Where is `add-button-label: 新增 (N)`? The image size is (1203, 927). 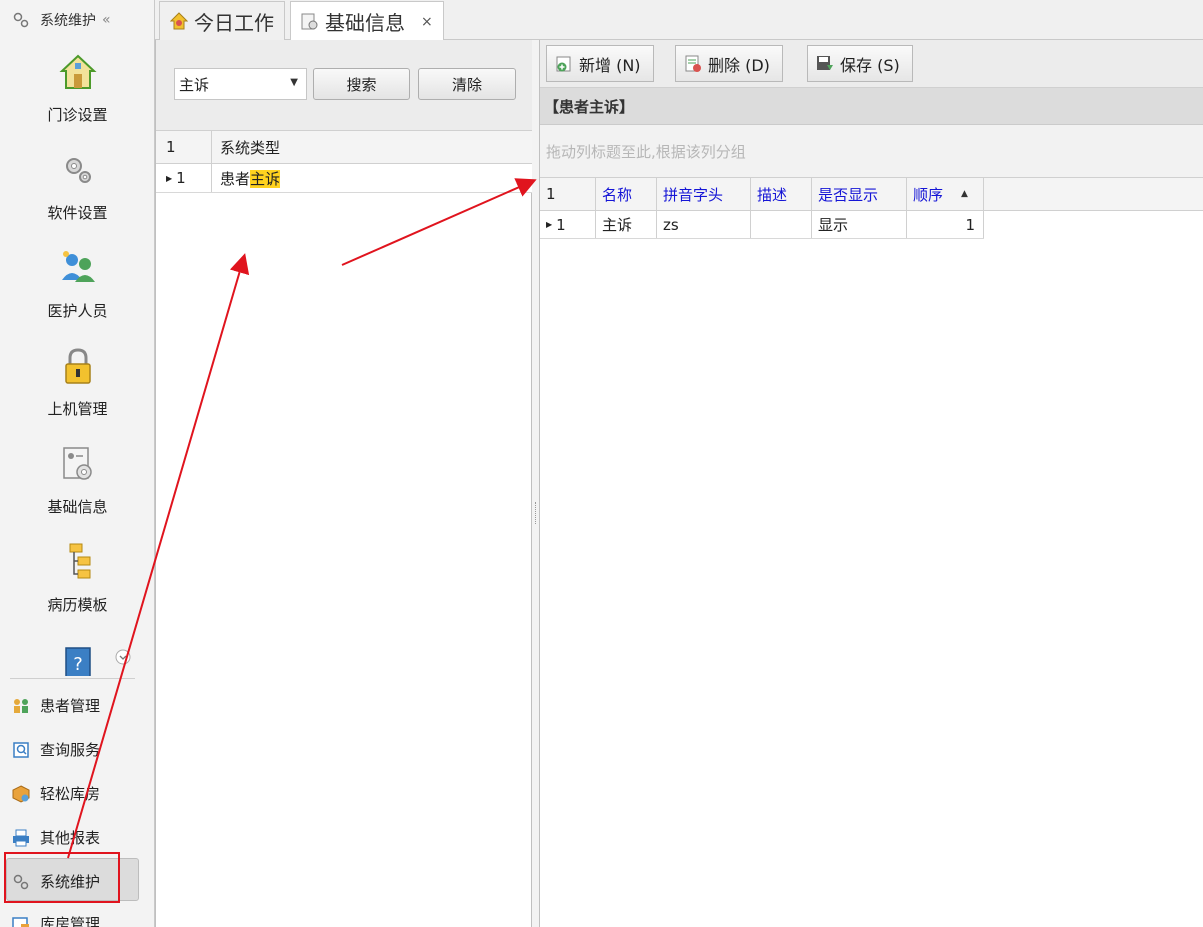 add-button-label: 新增 (N) is located at coordinates (610, 65).